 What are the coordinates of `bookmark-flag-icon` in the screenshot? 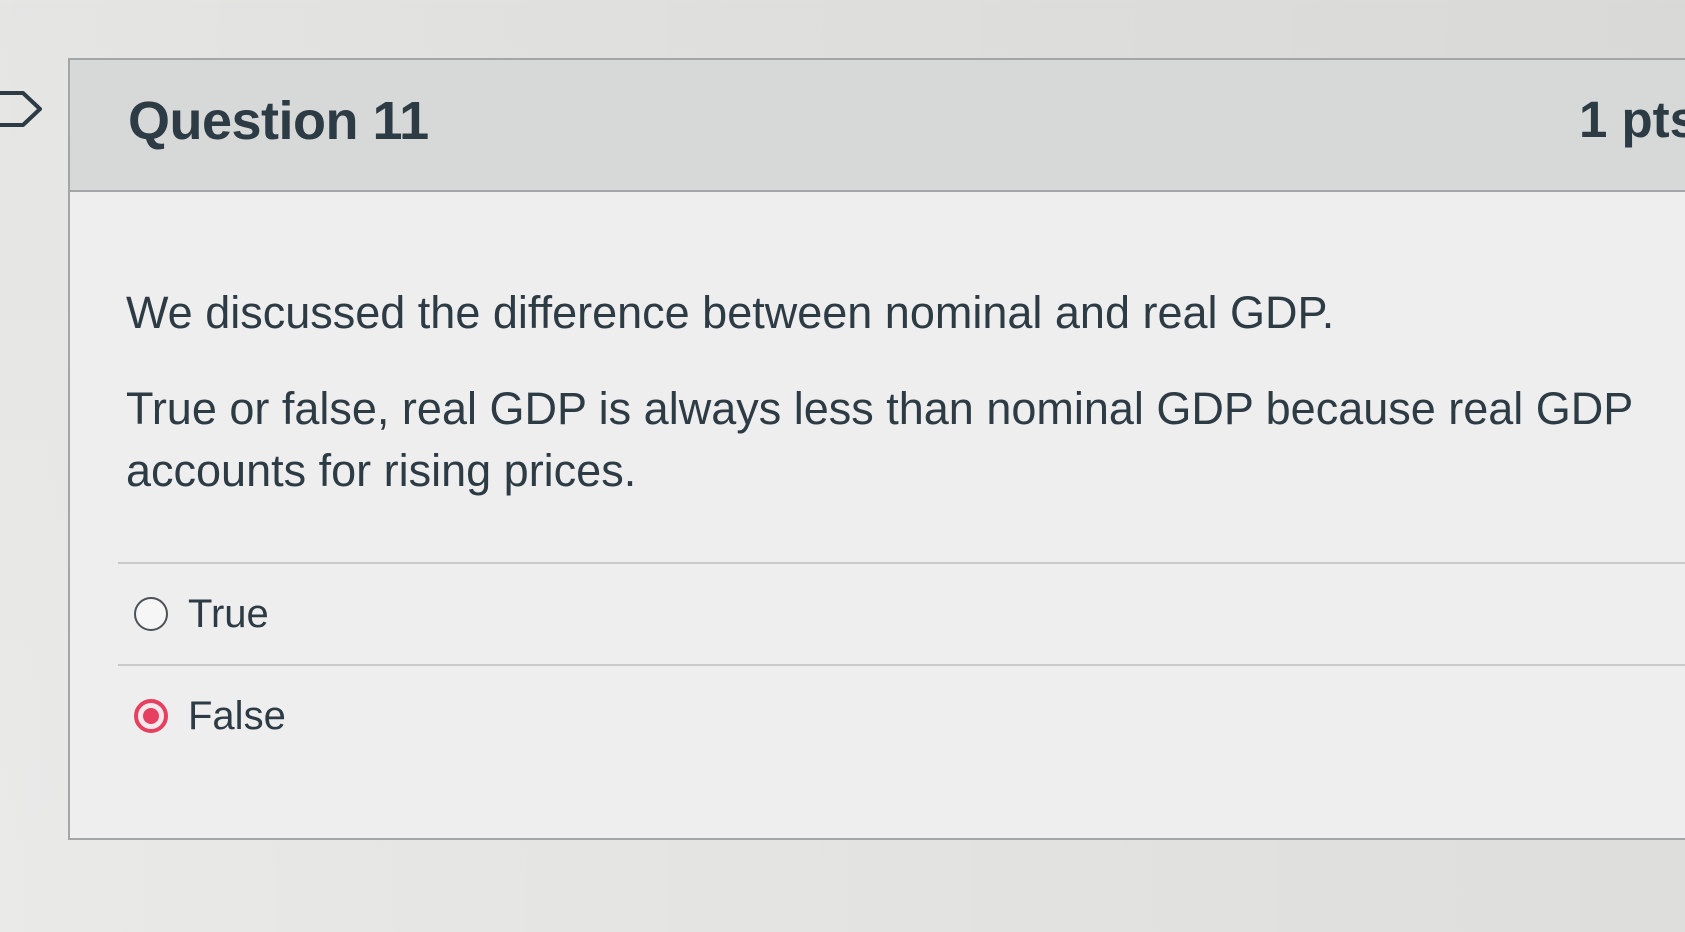 It's located at (22, 109).